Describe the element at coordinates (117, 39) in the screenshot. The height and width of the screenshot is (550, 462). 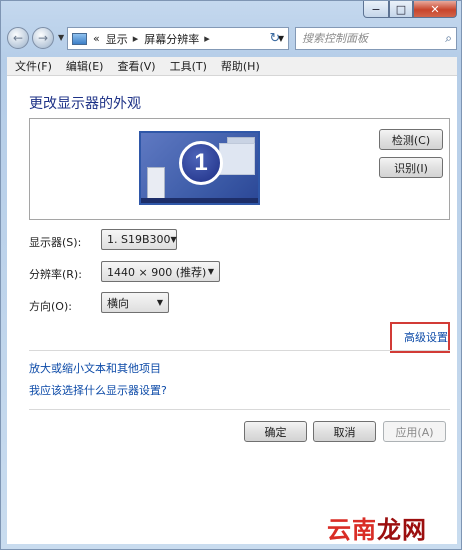
I see `breadcrumb-item-display: 显示` at that location.